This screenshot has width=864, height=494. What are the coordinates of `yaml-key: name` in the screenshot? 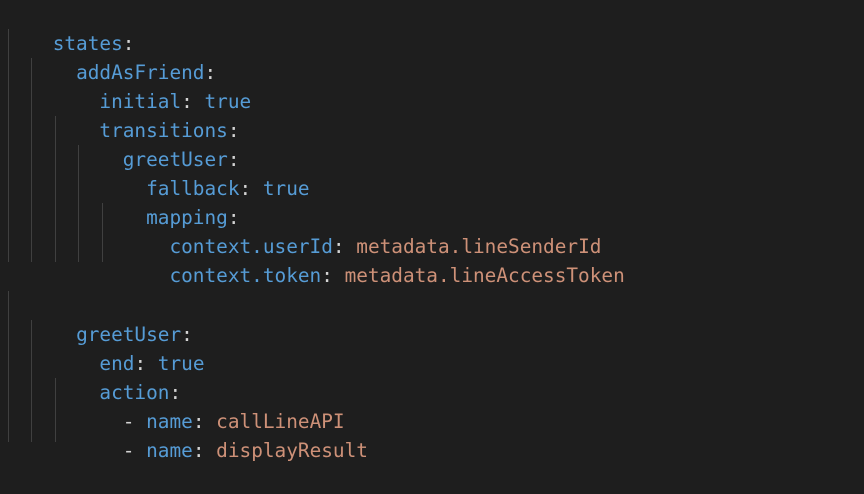 It's located at (169, 450).